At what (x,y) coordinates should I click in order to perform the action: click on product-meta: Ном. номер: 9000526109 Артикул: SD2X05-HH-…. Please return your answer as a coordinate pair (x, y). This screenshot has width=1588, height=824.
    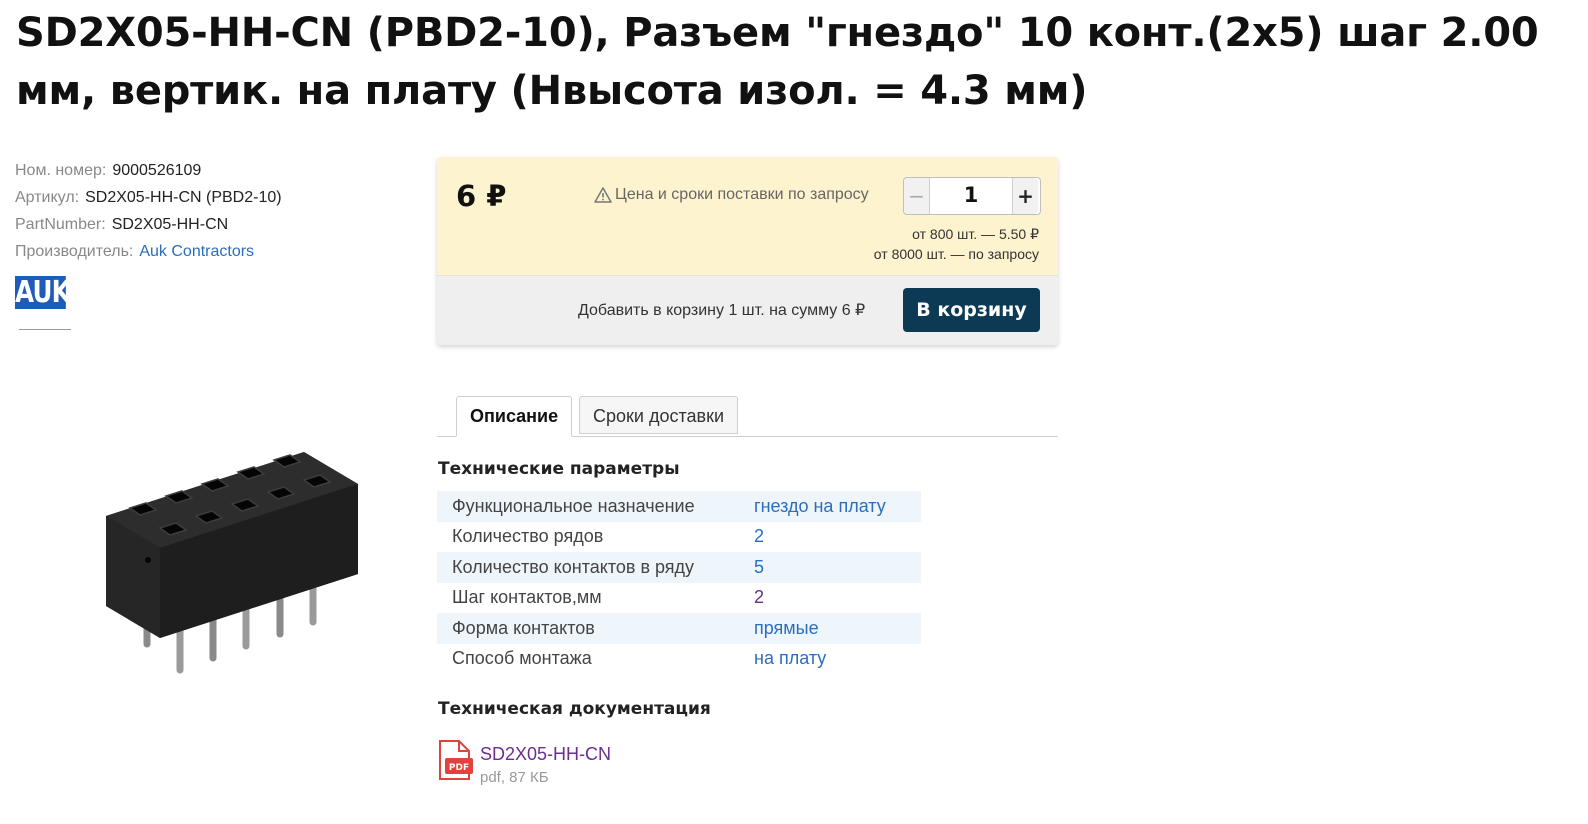
    Looking at the image, I should click on (148, 214).